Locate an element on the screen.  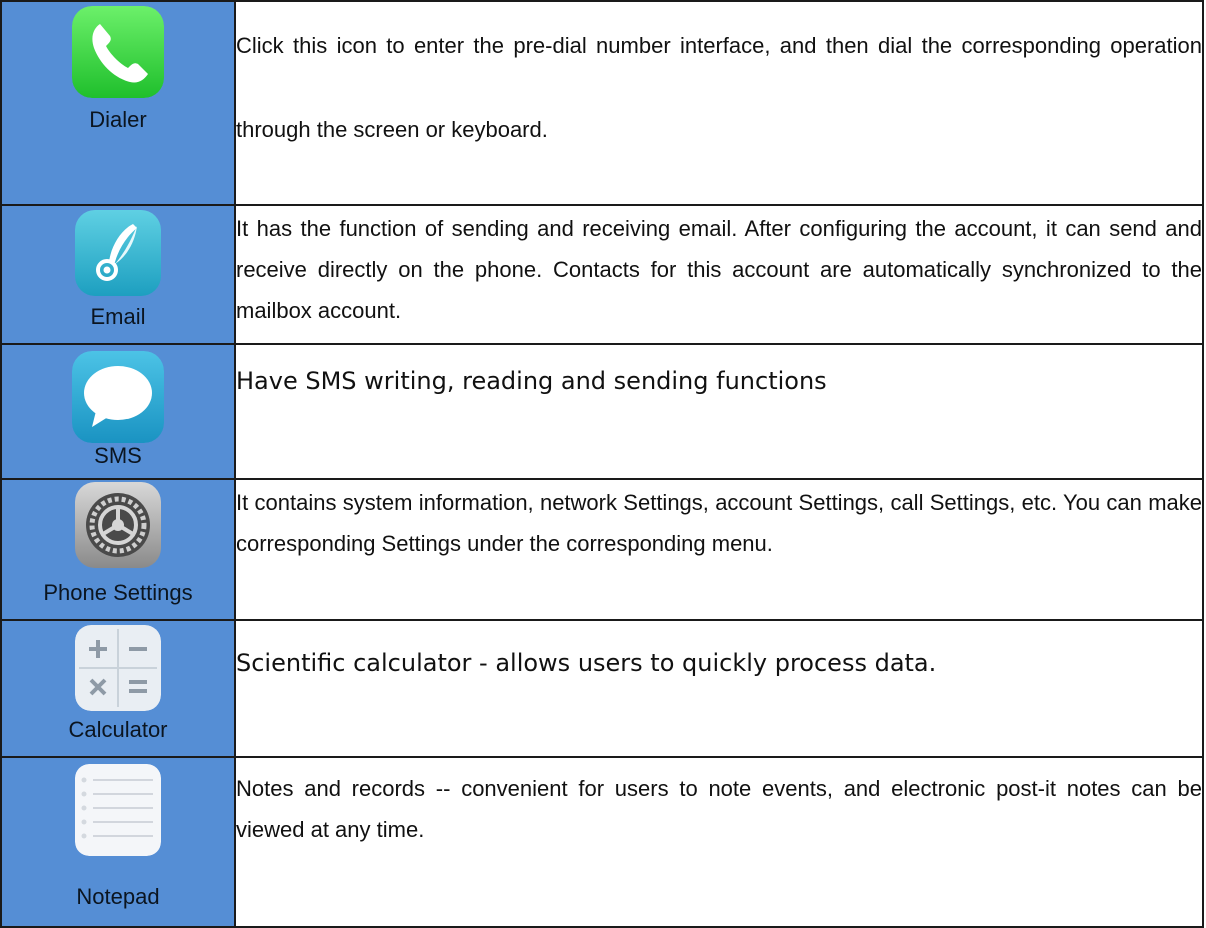
app-label: Dialer is located at coordinates (118, 119).